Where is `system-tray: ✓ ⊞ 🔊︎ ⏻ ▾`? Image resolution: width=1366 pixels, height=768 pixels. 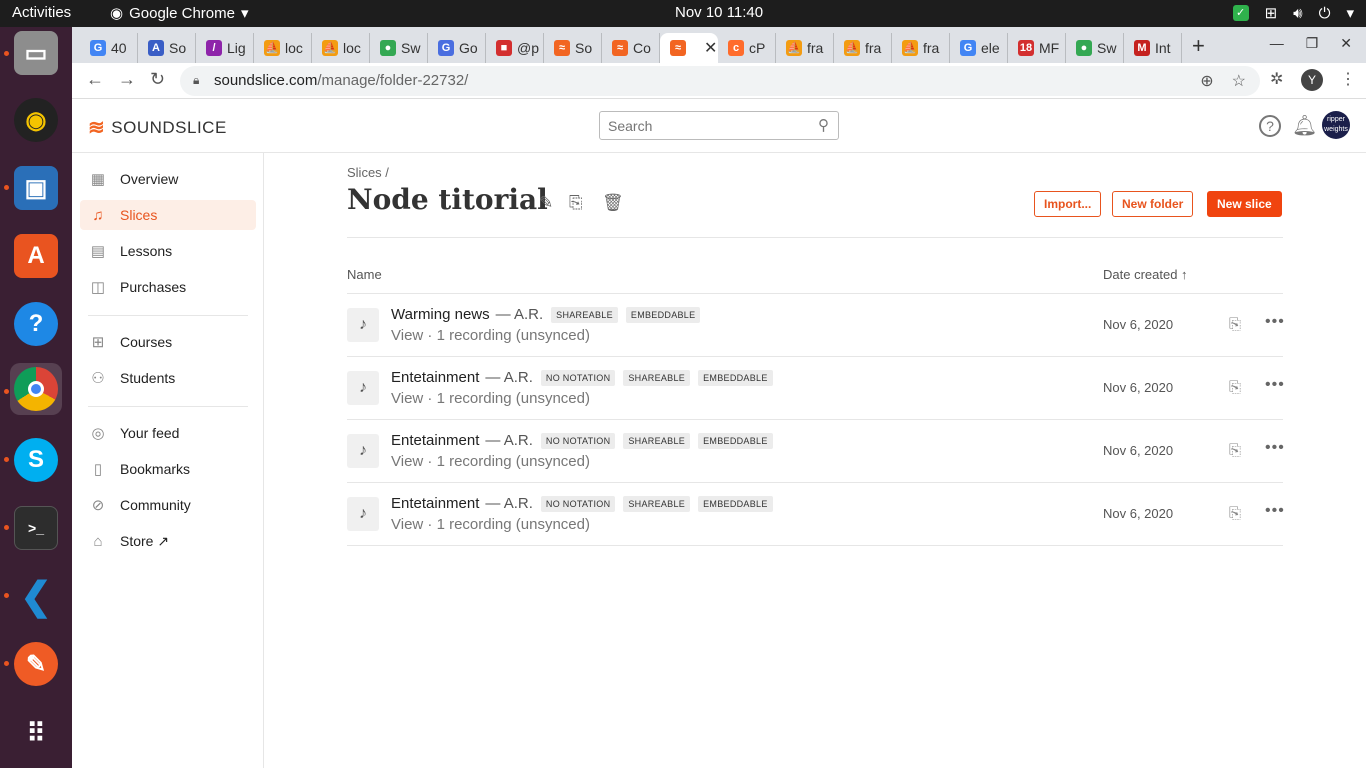 system-tray: ✓ ⊞ 🔊︎ ⏻ ▾ is located at coordinates (1293, 13).